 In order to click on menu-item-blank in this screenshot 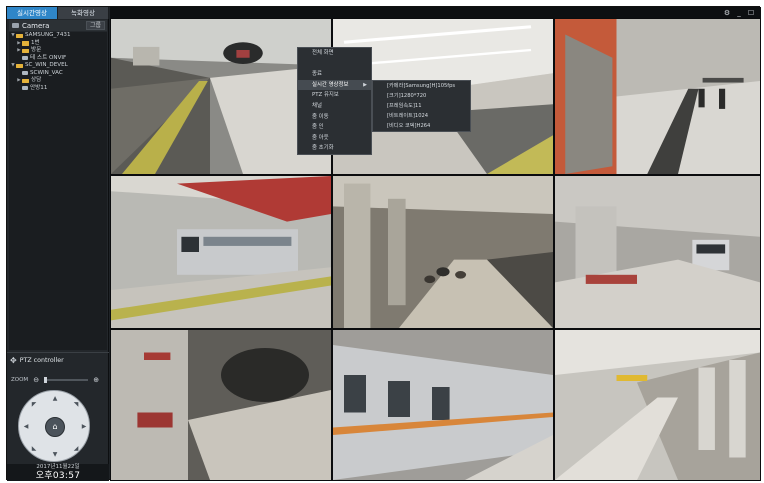, I will do `click(334, 64)`.